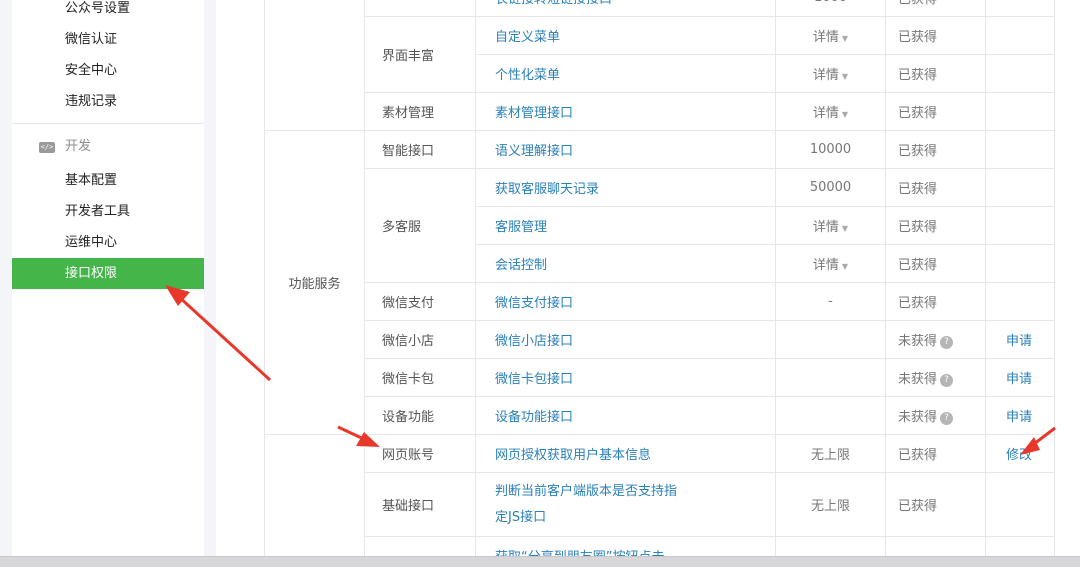 This screenshot has width=1080, height=567. What do you see at coordinates (625, 225) in the screenshot?
I see `api-name-link: 客服管理` at bounding box center [625, 225].